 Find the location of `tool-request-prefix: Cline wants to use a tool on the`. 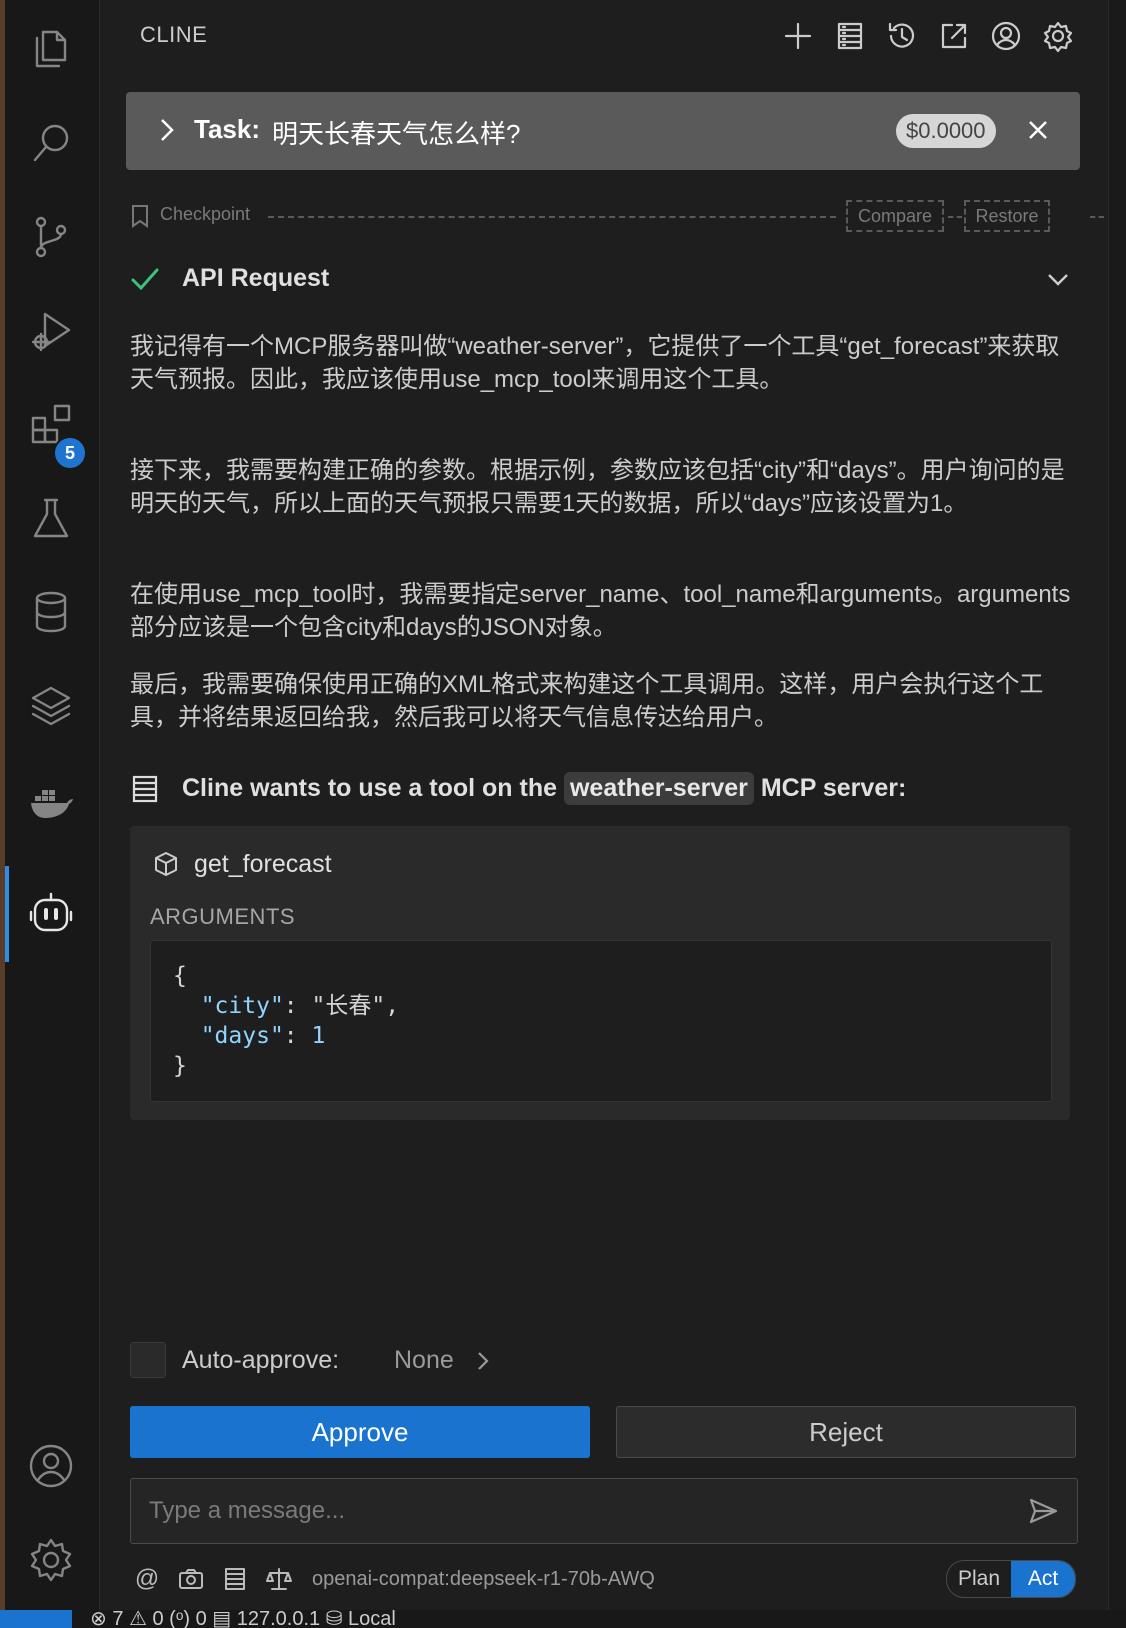

tool-request-prefix: Cline wants to use a tool on the is located at coordinates (370, 788).